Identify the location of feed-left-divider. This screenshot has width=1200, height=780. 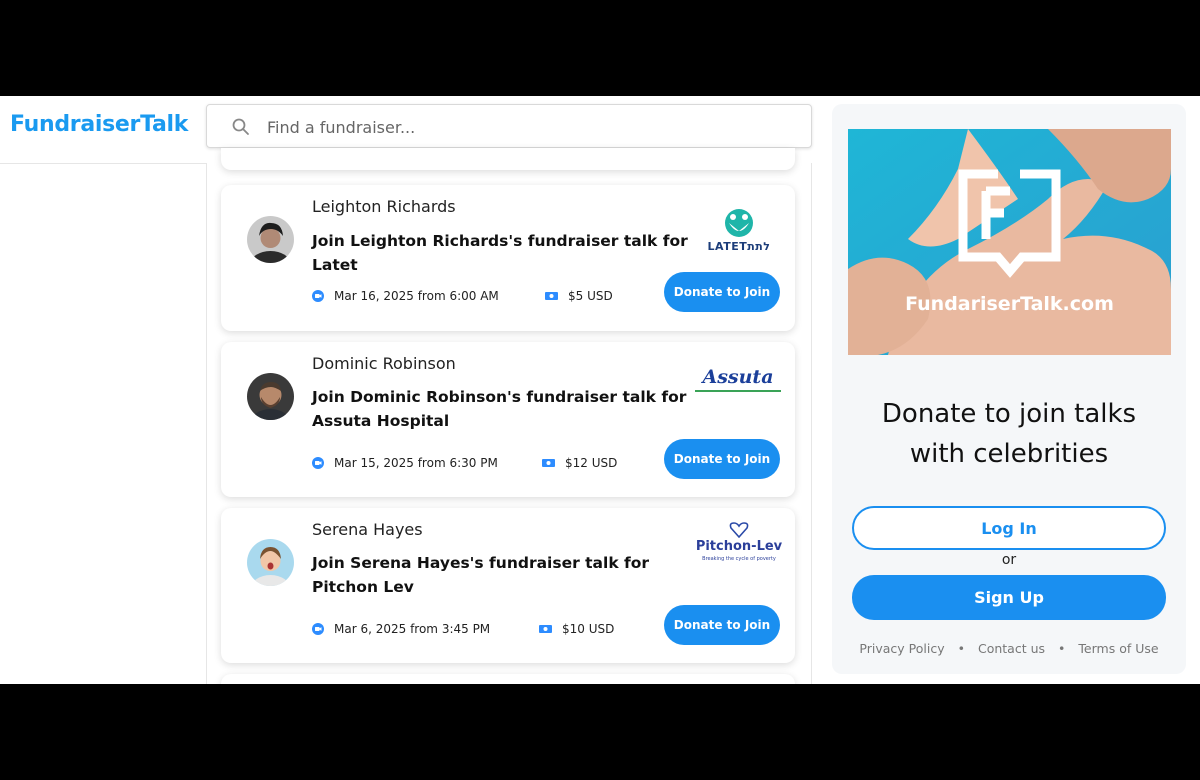
(206, 423).